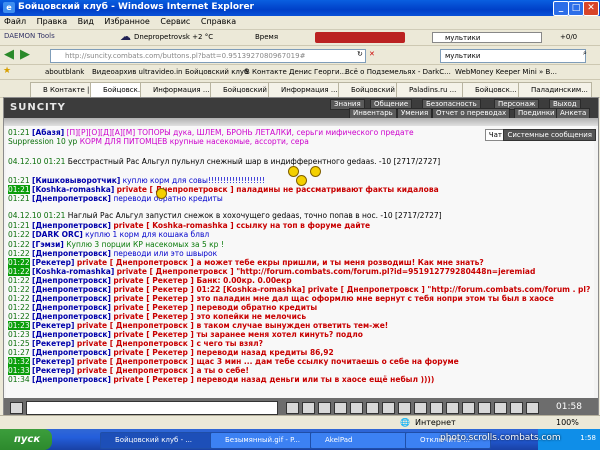 This screenshot has height=450, width=600. Describe the element at coordinates (64, 72) in the screenshot. I see `fav-aboutblank: aboutblank` at that location.